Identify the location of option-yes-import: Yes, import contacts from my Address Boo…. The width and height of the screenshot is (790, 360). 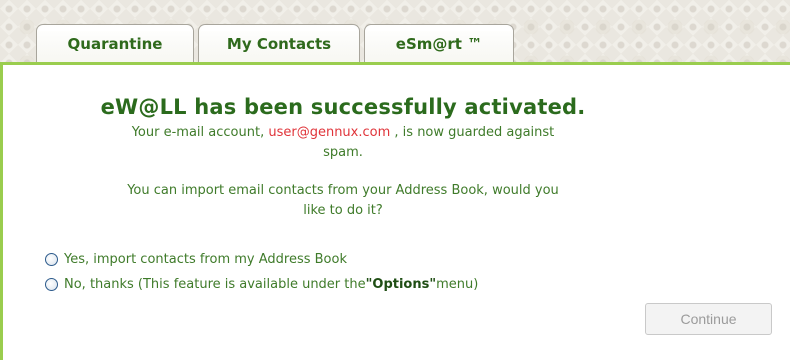
(196, 259).